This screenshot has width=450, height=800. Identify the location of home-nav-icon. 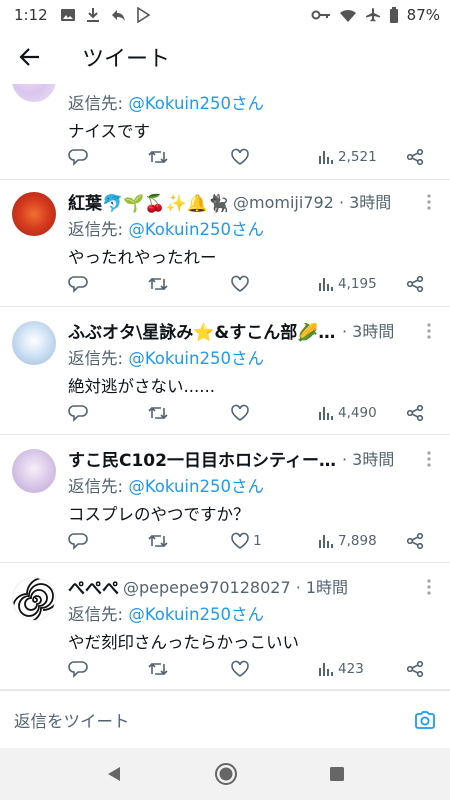
(226, 774).